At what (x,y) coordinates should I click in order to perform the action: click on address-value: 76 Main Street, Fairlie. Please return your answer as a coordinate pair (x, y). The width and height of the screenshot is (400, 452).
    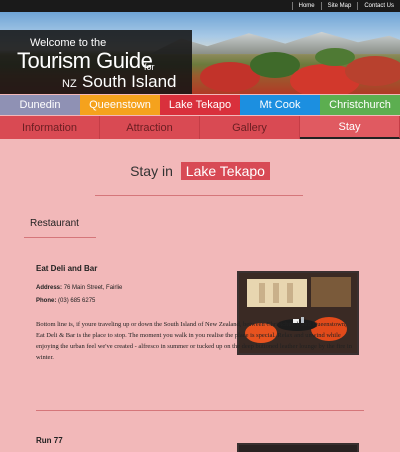
    Looking at the image, I should click on (93, 288).